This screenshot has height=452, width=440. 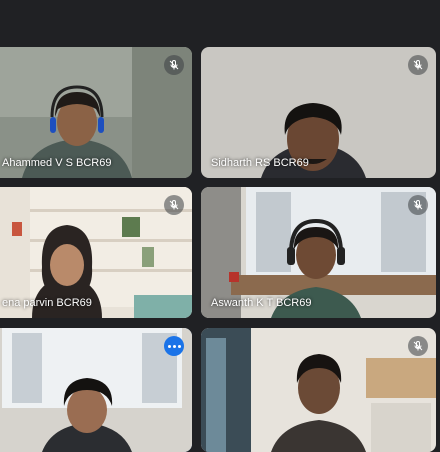 What do you see at coordinates (96, 112) in the screenshot?
I see `participant-tile-1: Ahammed V S BCR69` at bounding box center [96, 112].